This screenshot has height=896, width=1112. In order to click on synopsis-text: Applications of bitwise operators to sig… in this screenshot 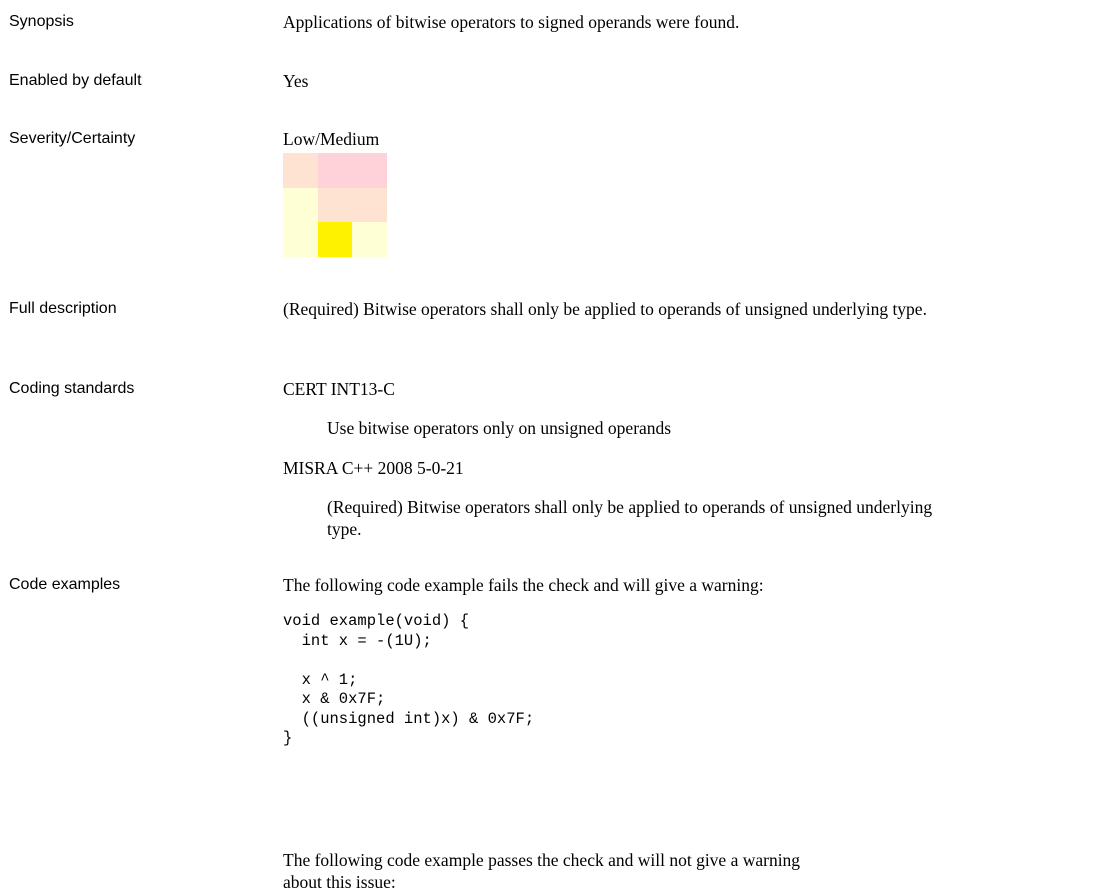, I will do `click(511, 22)`.